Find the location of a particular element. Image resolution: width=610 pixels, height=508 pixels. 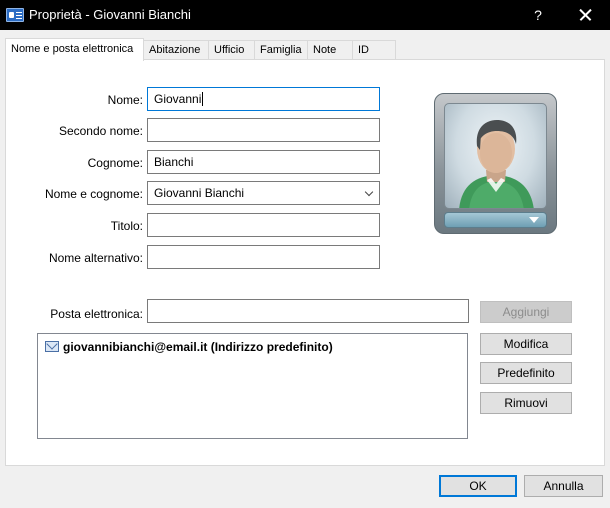

tab-abitazione: Abitazione is located at coordinates (176, 50).